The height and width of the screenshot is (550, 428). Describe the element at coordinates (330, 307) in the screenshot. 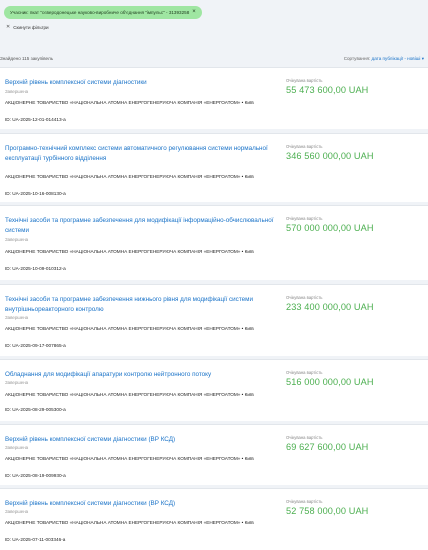

I see `expected-value: 233 400 000,00 UAH` at that location.